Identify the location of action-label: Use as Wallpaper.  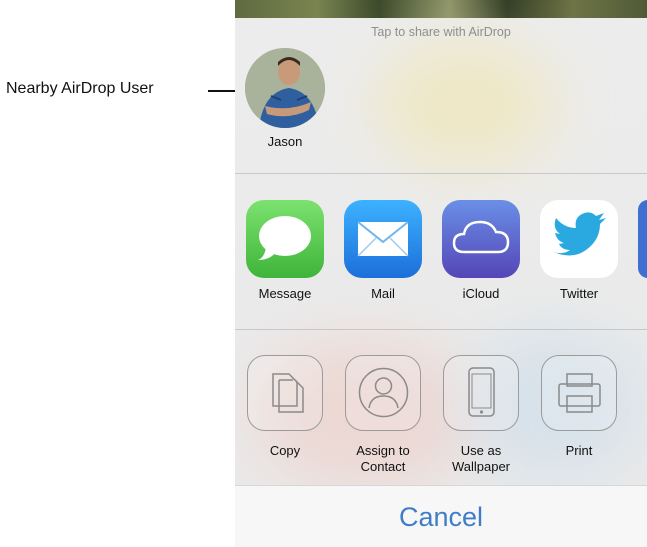
(481, 458).